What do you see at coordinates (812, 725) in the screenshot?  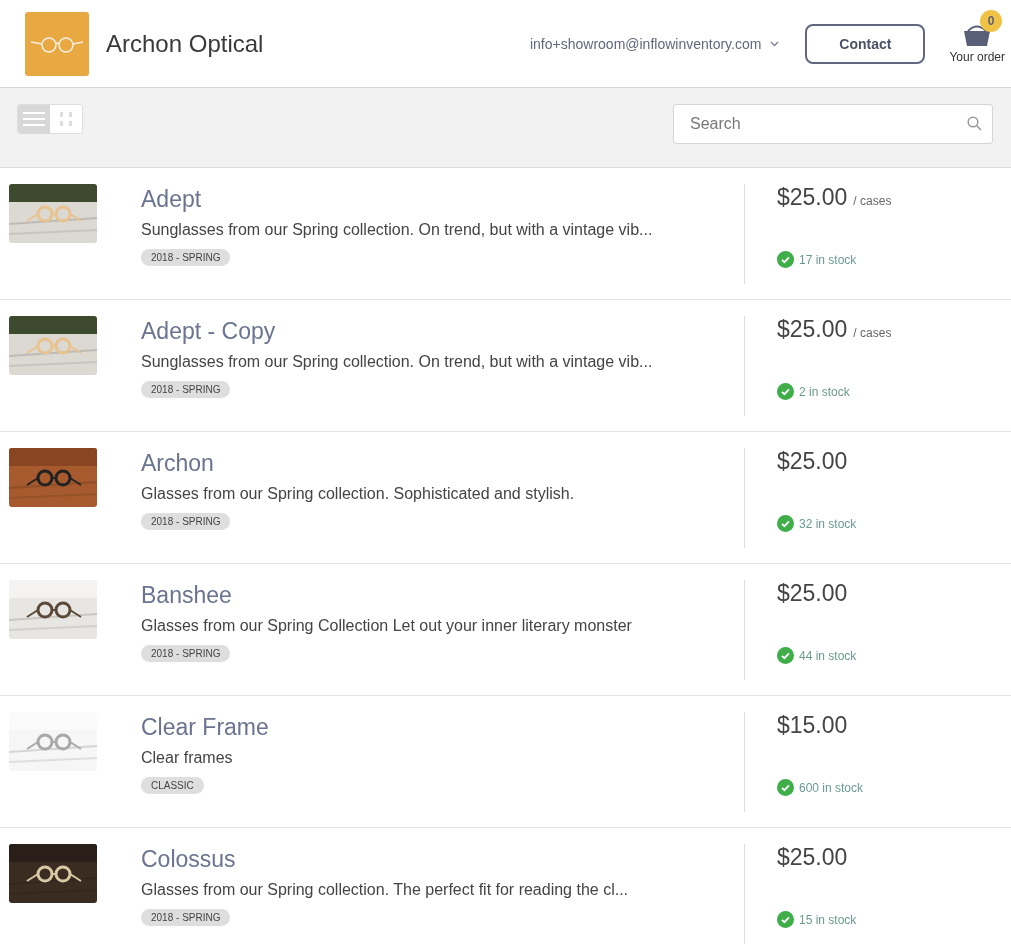 I see `price: $15.00` at bounding box center [812, 725].